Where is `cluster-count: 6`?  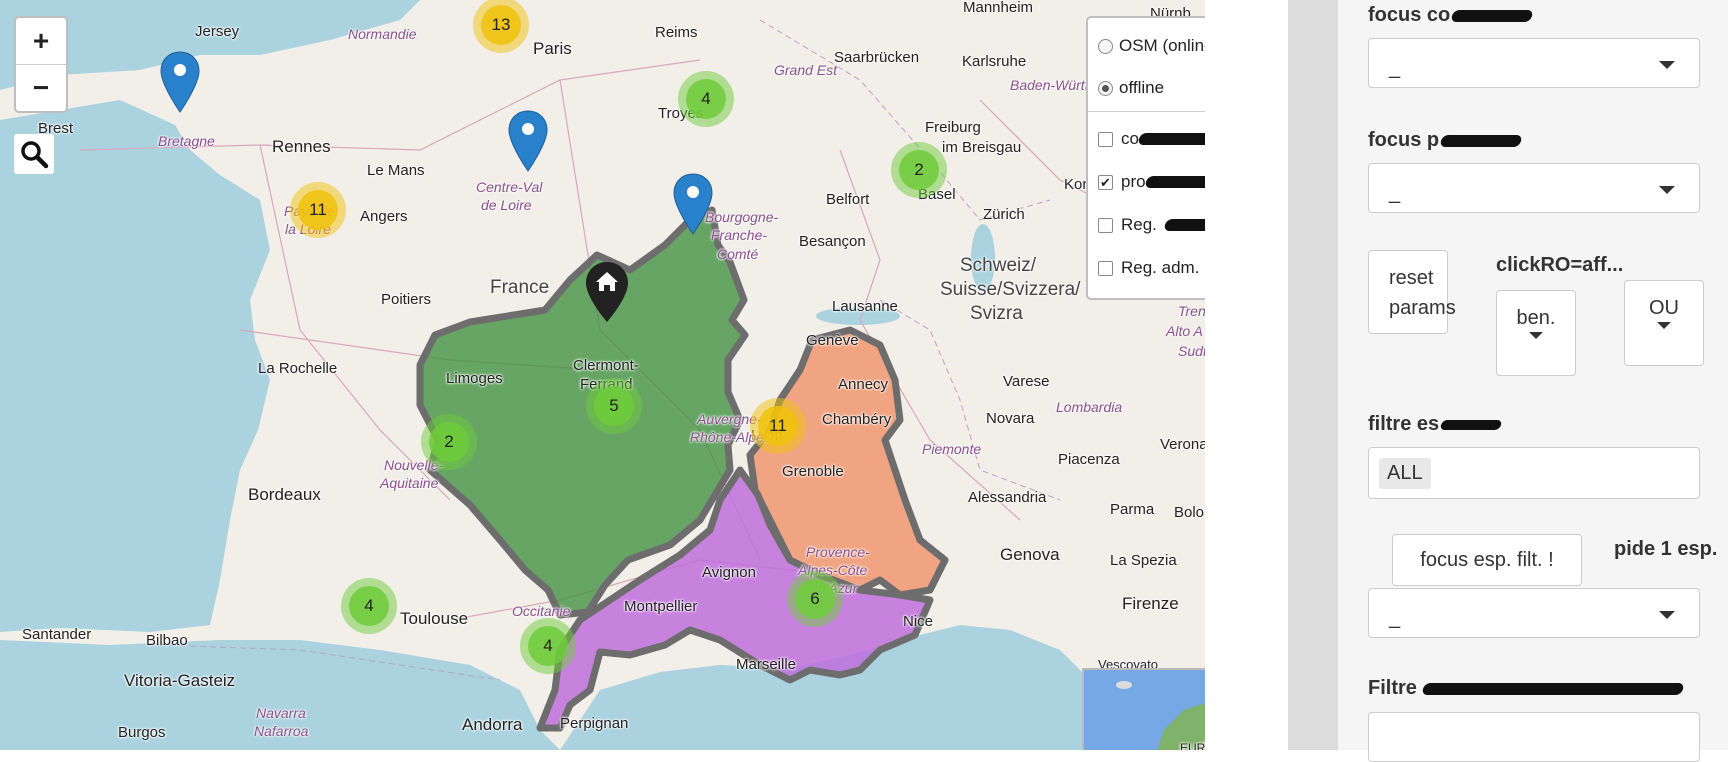 cluster-count: 6 is located at coordinates (815, 599).